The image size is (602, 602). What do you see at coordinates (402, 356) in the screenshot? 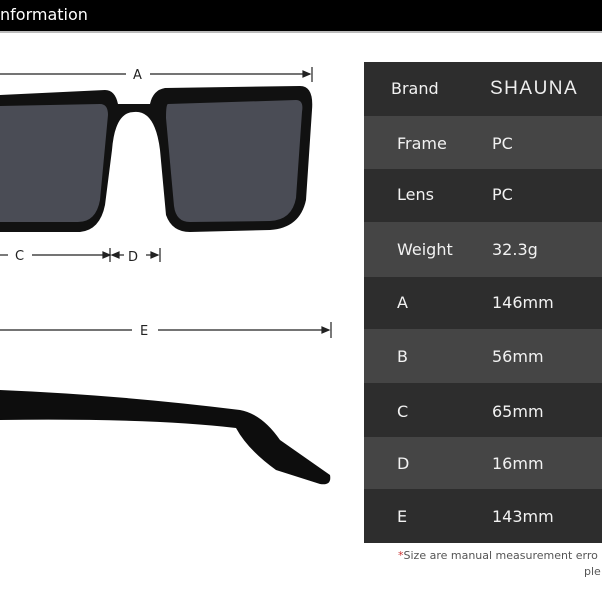
I see `spec-key: B` at bounding box center [402, 356].